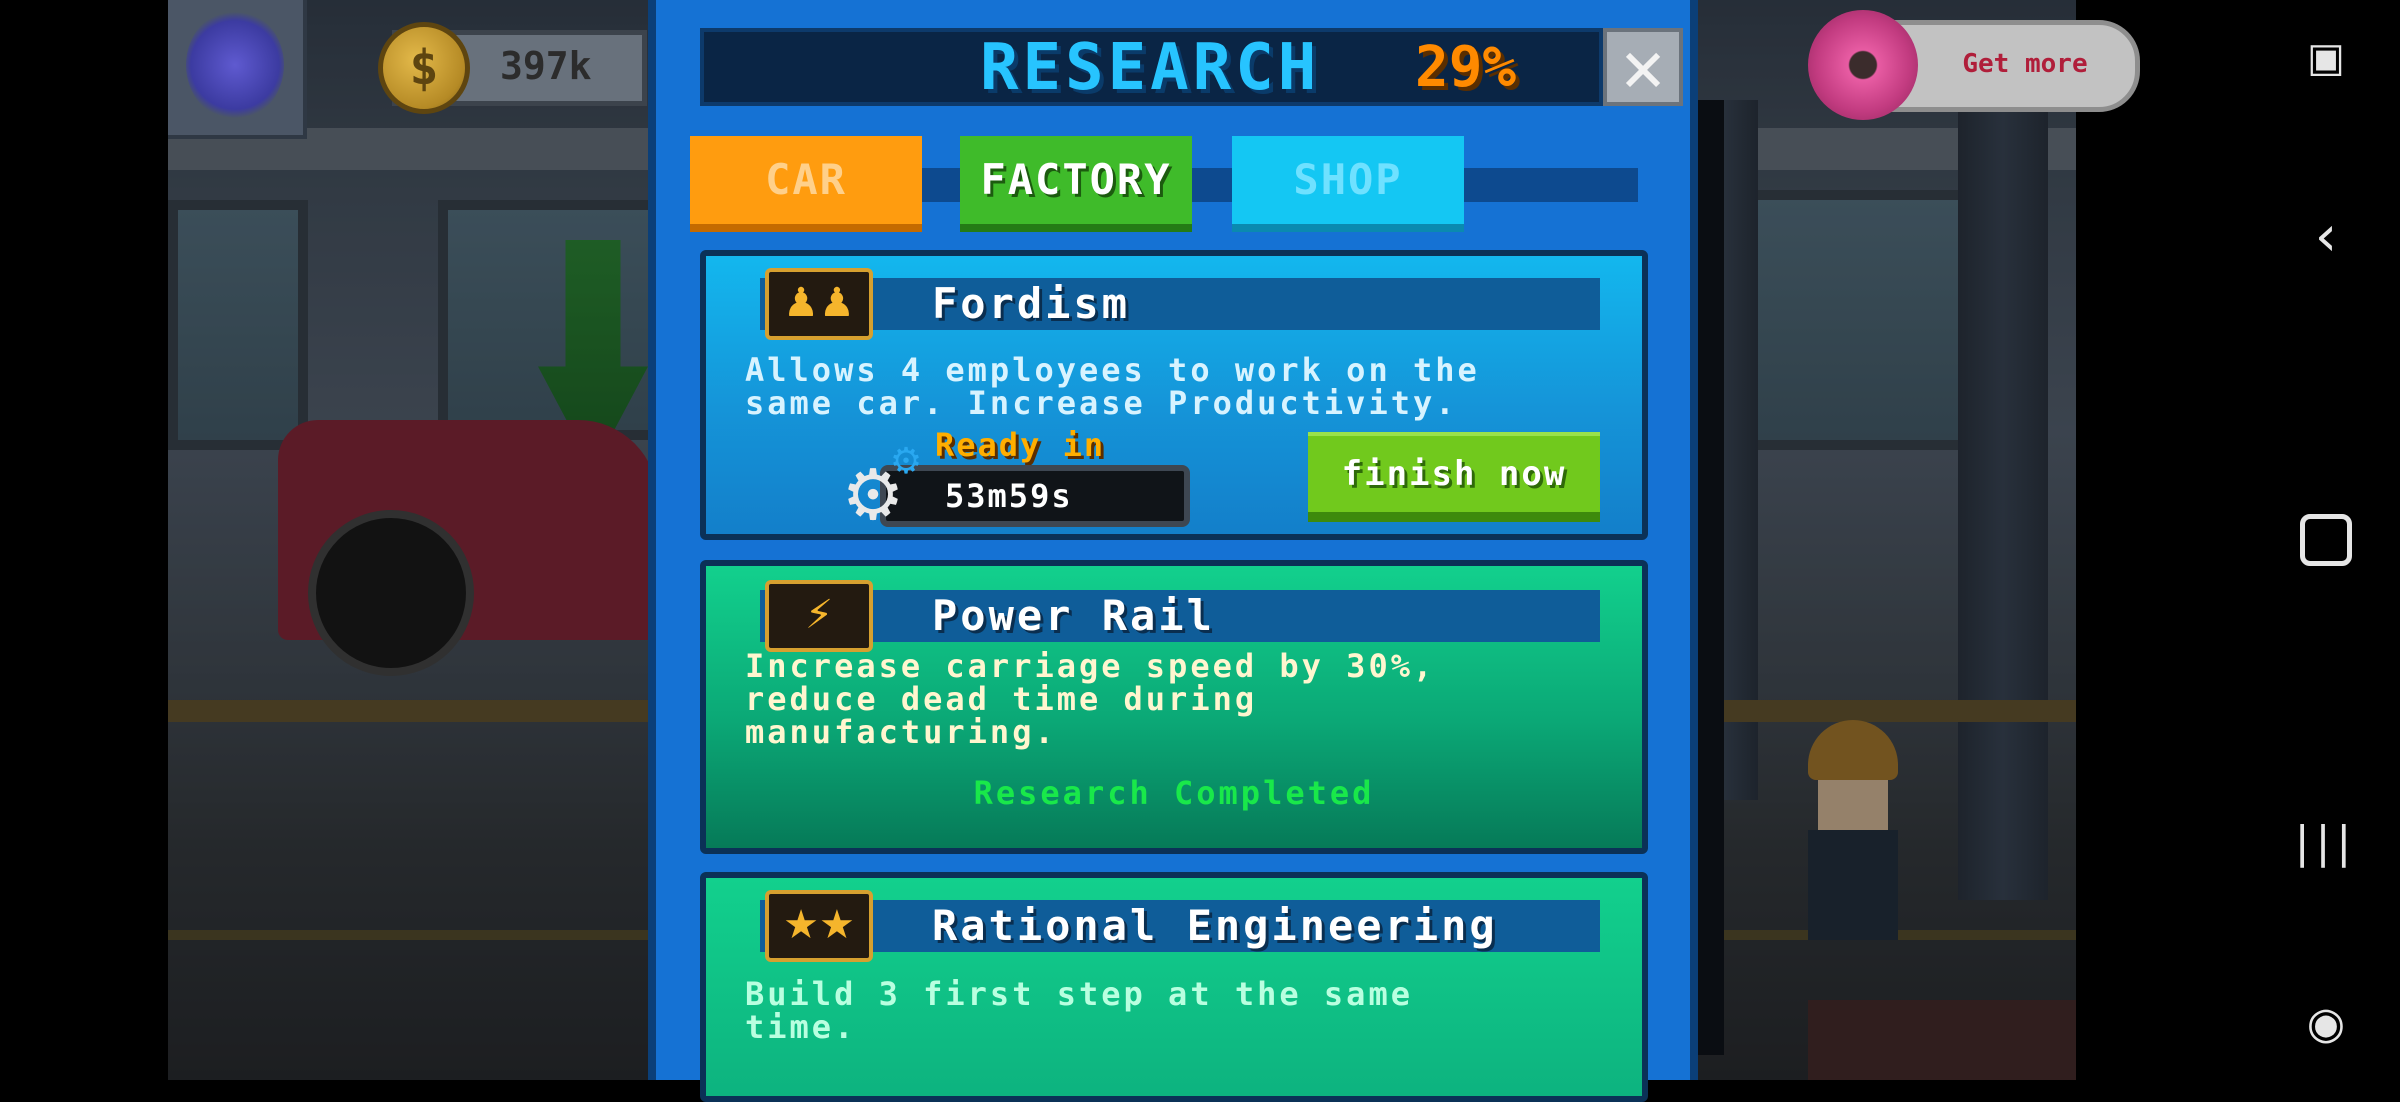  Describe the element at coordinates (424, 68) in the screenshot. I see `coin-icon: $` at that location.